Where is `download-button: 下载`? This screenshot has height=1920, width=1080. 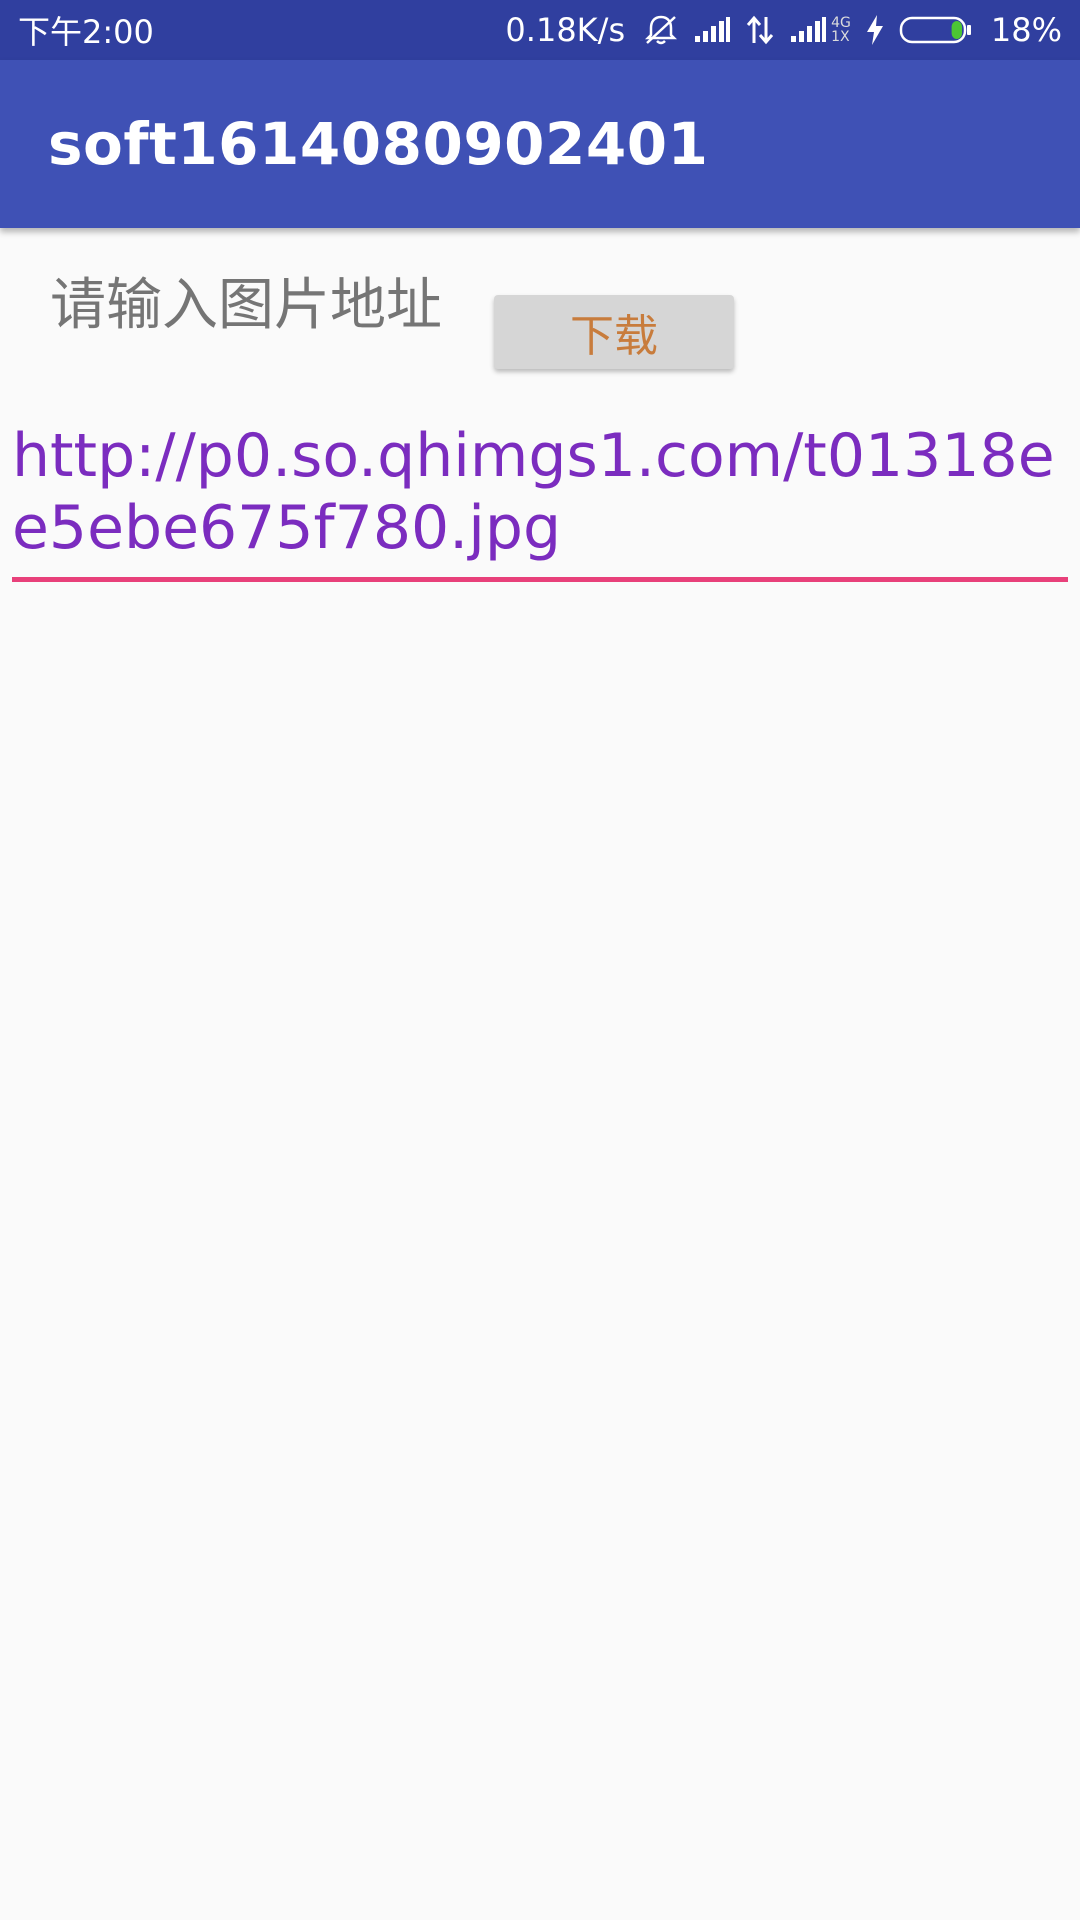
download-button: 下载 is located at coordinates (614, 332).